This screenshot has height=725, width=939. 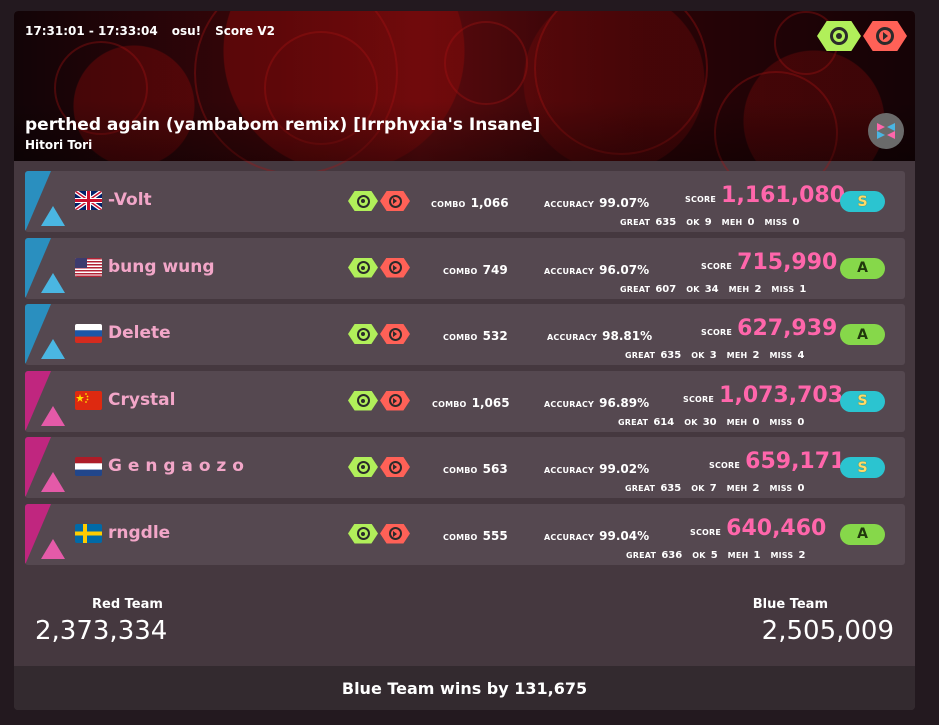 What do you see at coordinates (627, 336) in the screenshot?
I see `accuracy-value: 98.81%` at bounding box center [627, 336].